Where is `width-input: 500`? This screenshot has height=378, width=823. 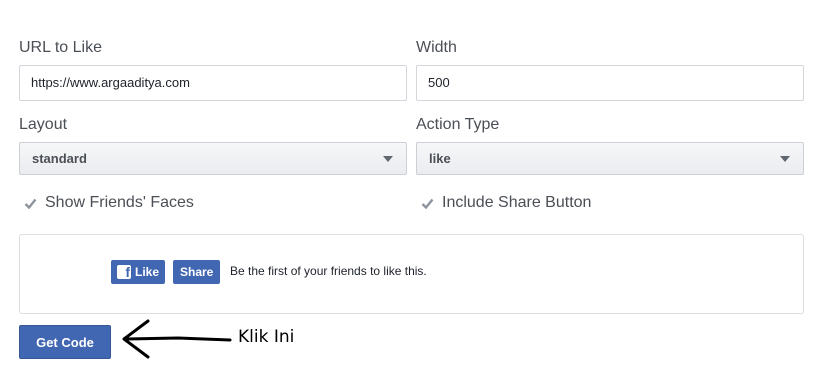 width-input: 500 is located at coordinates (610, 83).